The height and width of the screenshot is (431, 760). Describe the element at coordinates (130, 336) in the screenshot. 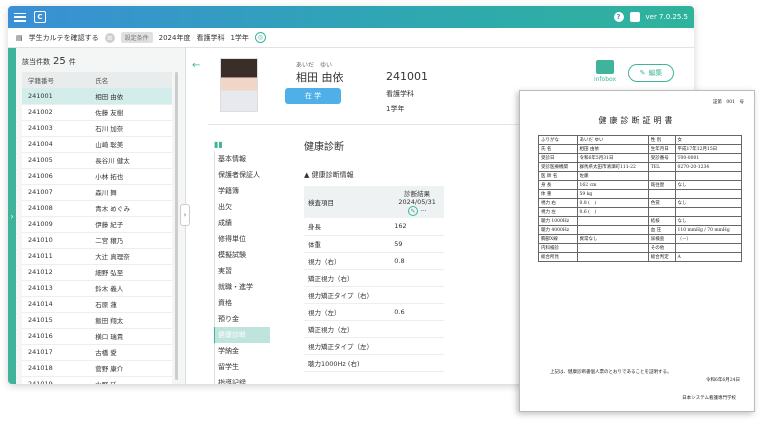

I see `student-name-cell: 横口 瑞貴` at that location.